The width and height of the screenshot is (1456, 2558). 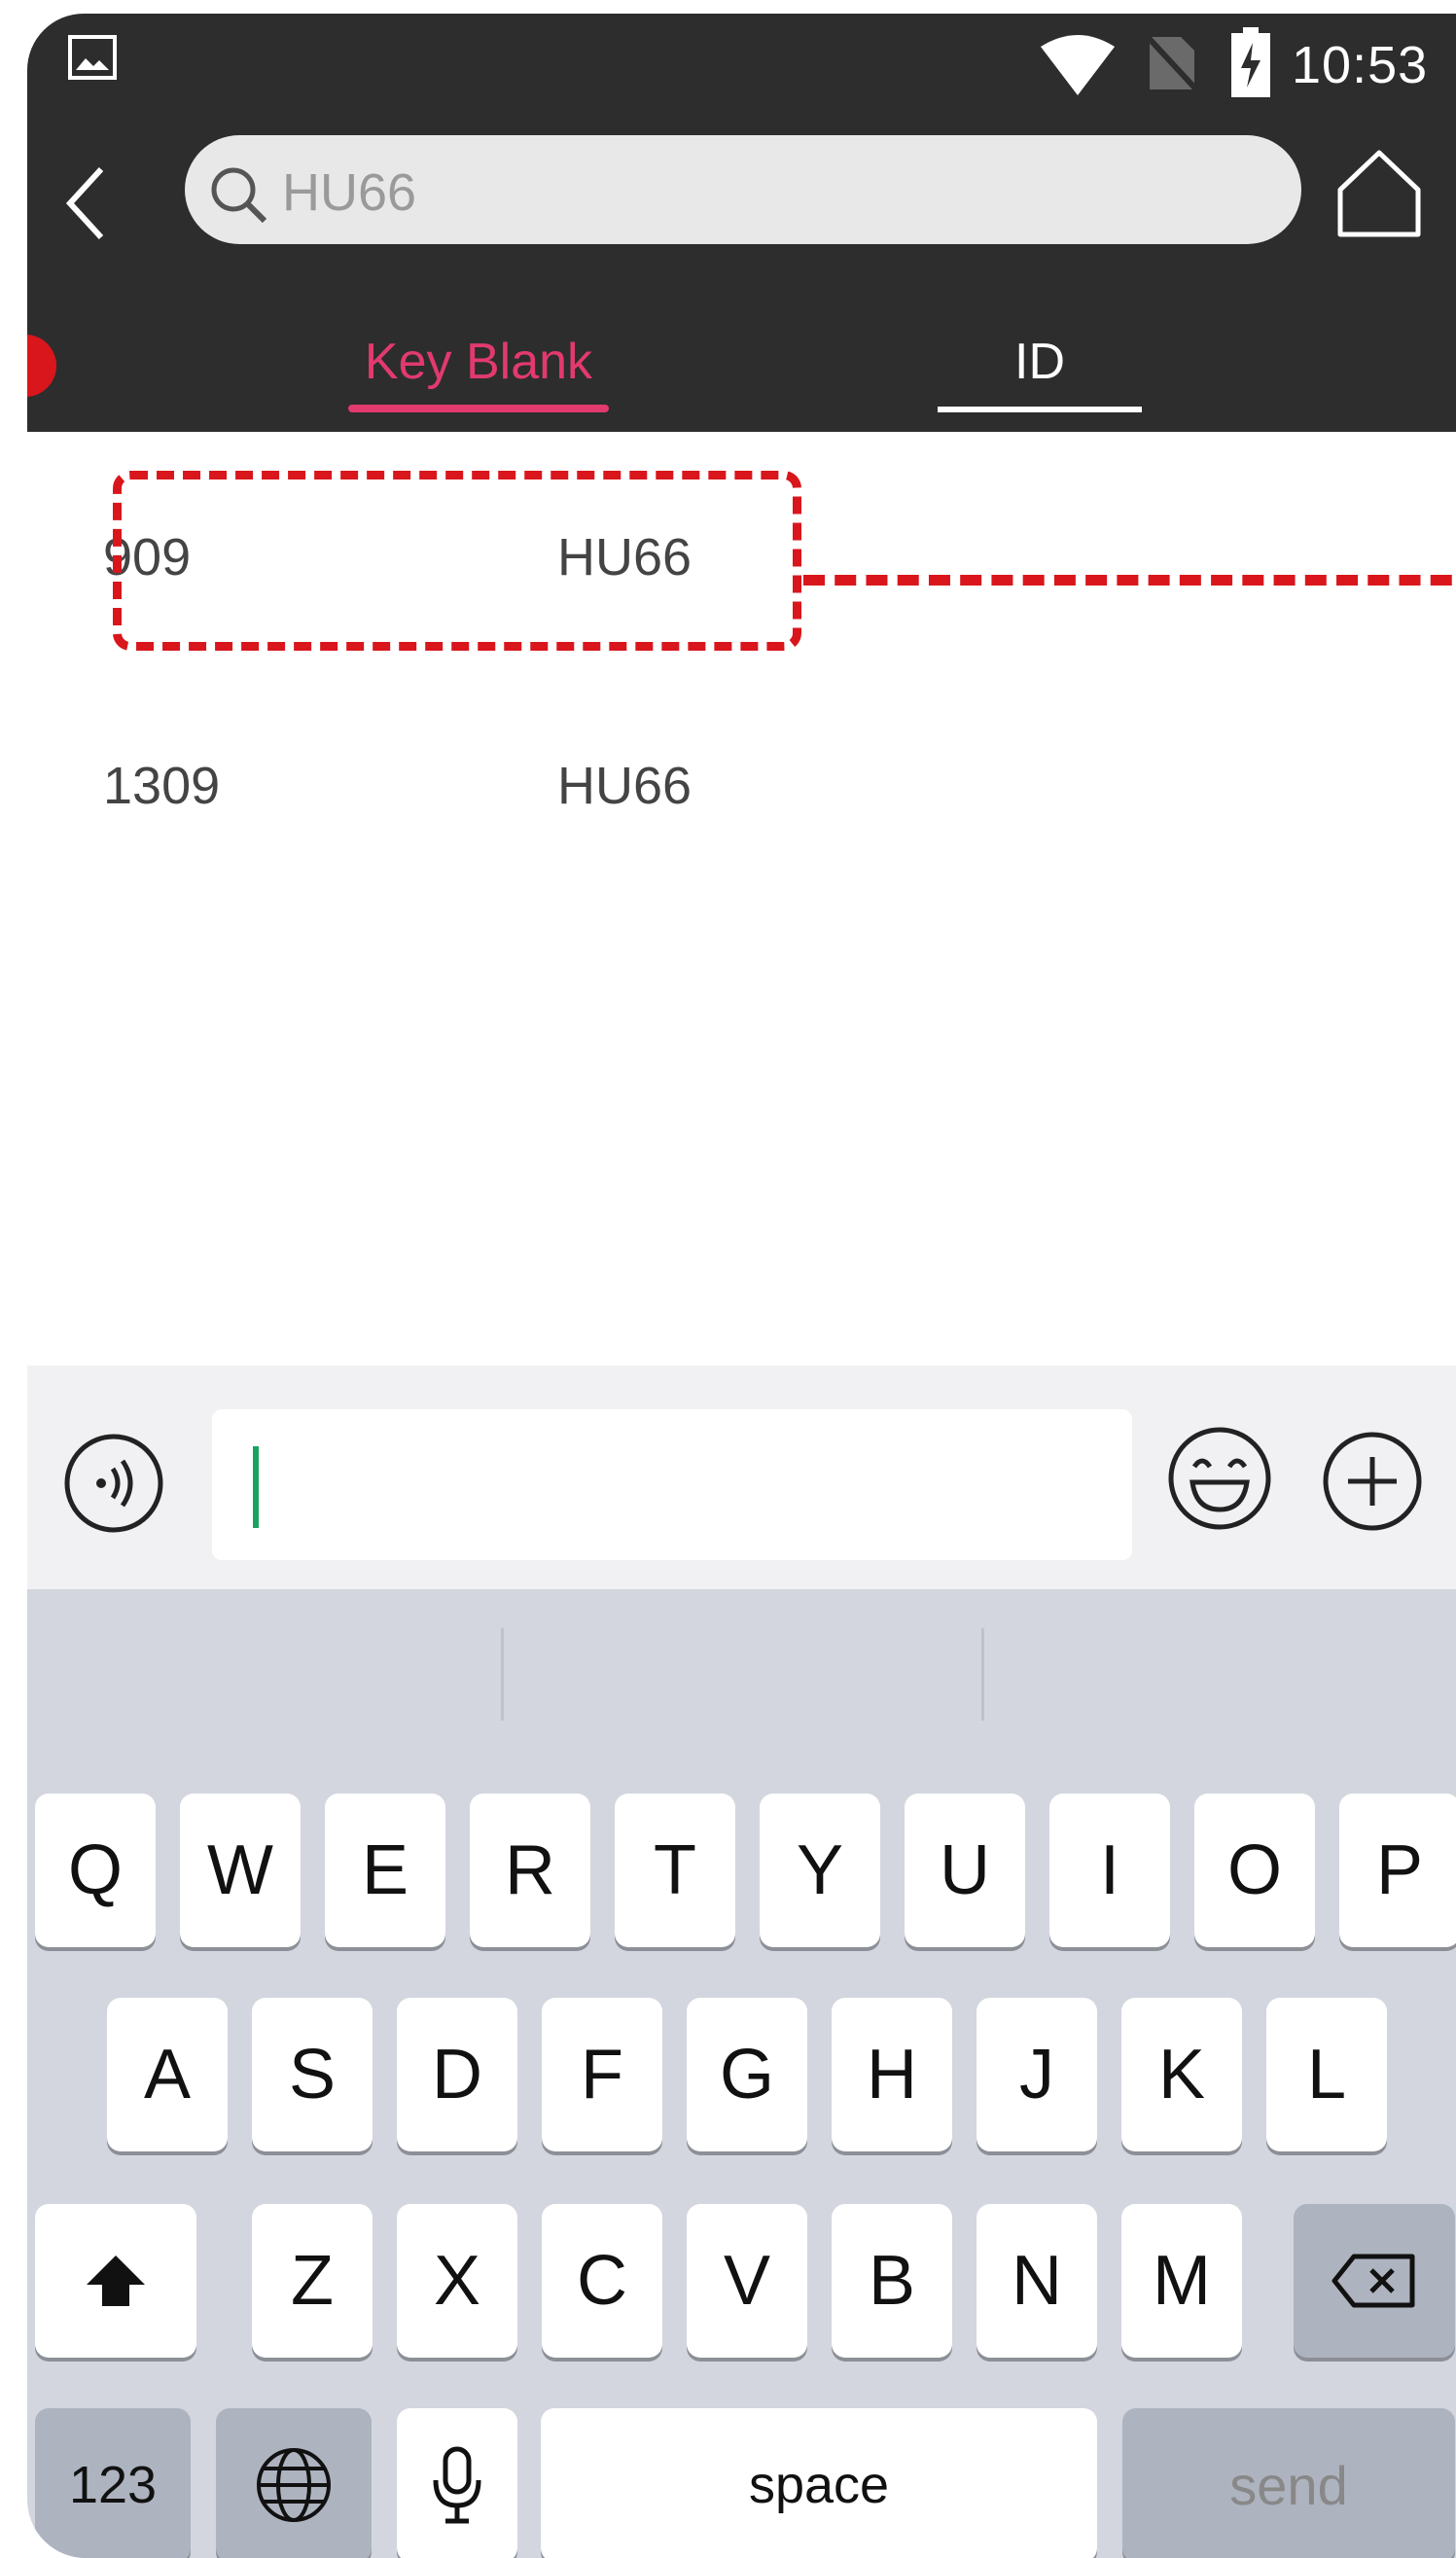 What do you see at coordinates (892, 2074) in the screenshot?
I see `key-h: H` at bounding box center [892, 2074].